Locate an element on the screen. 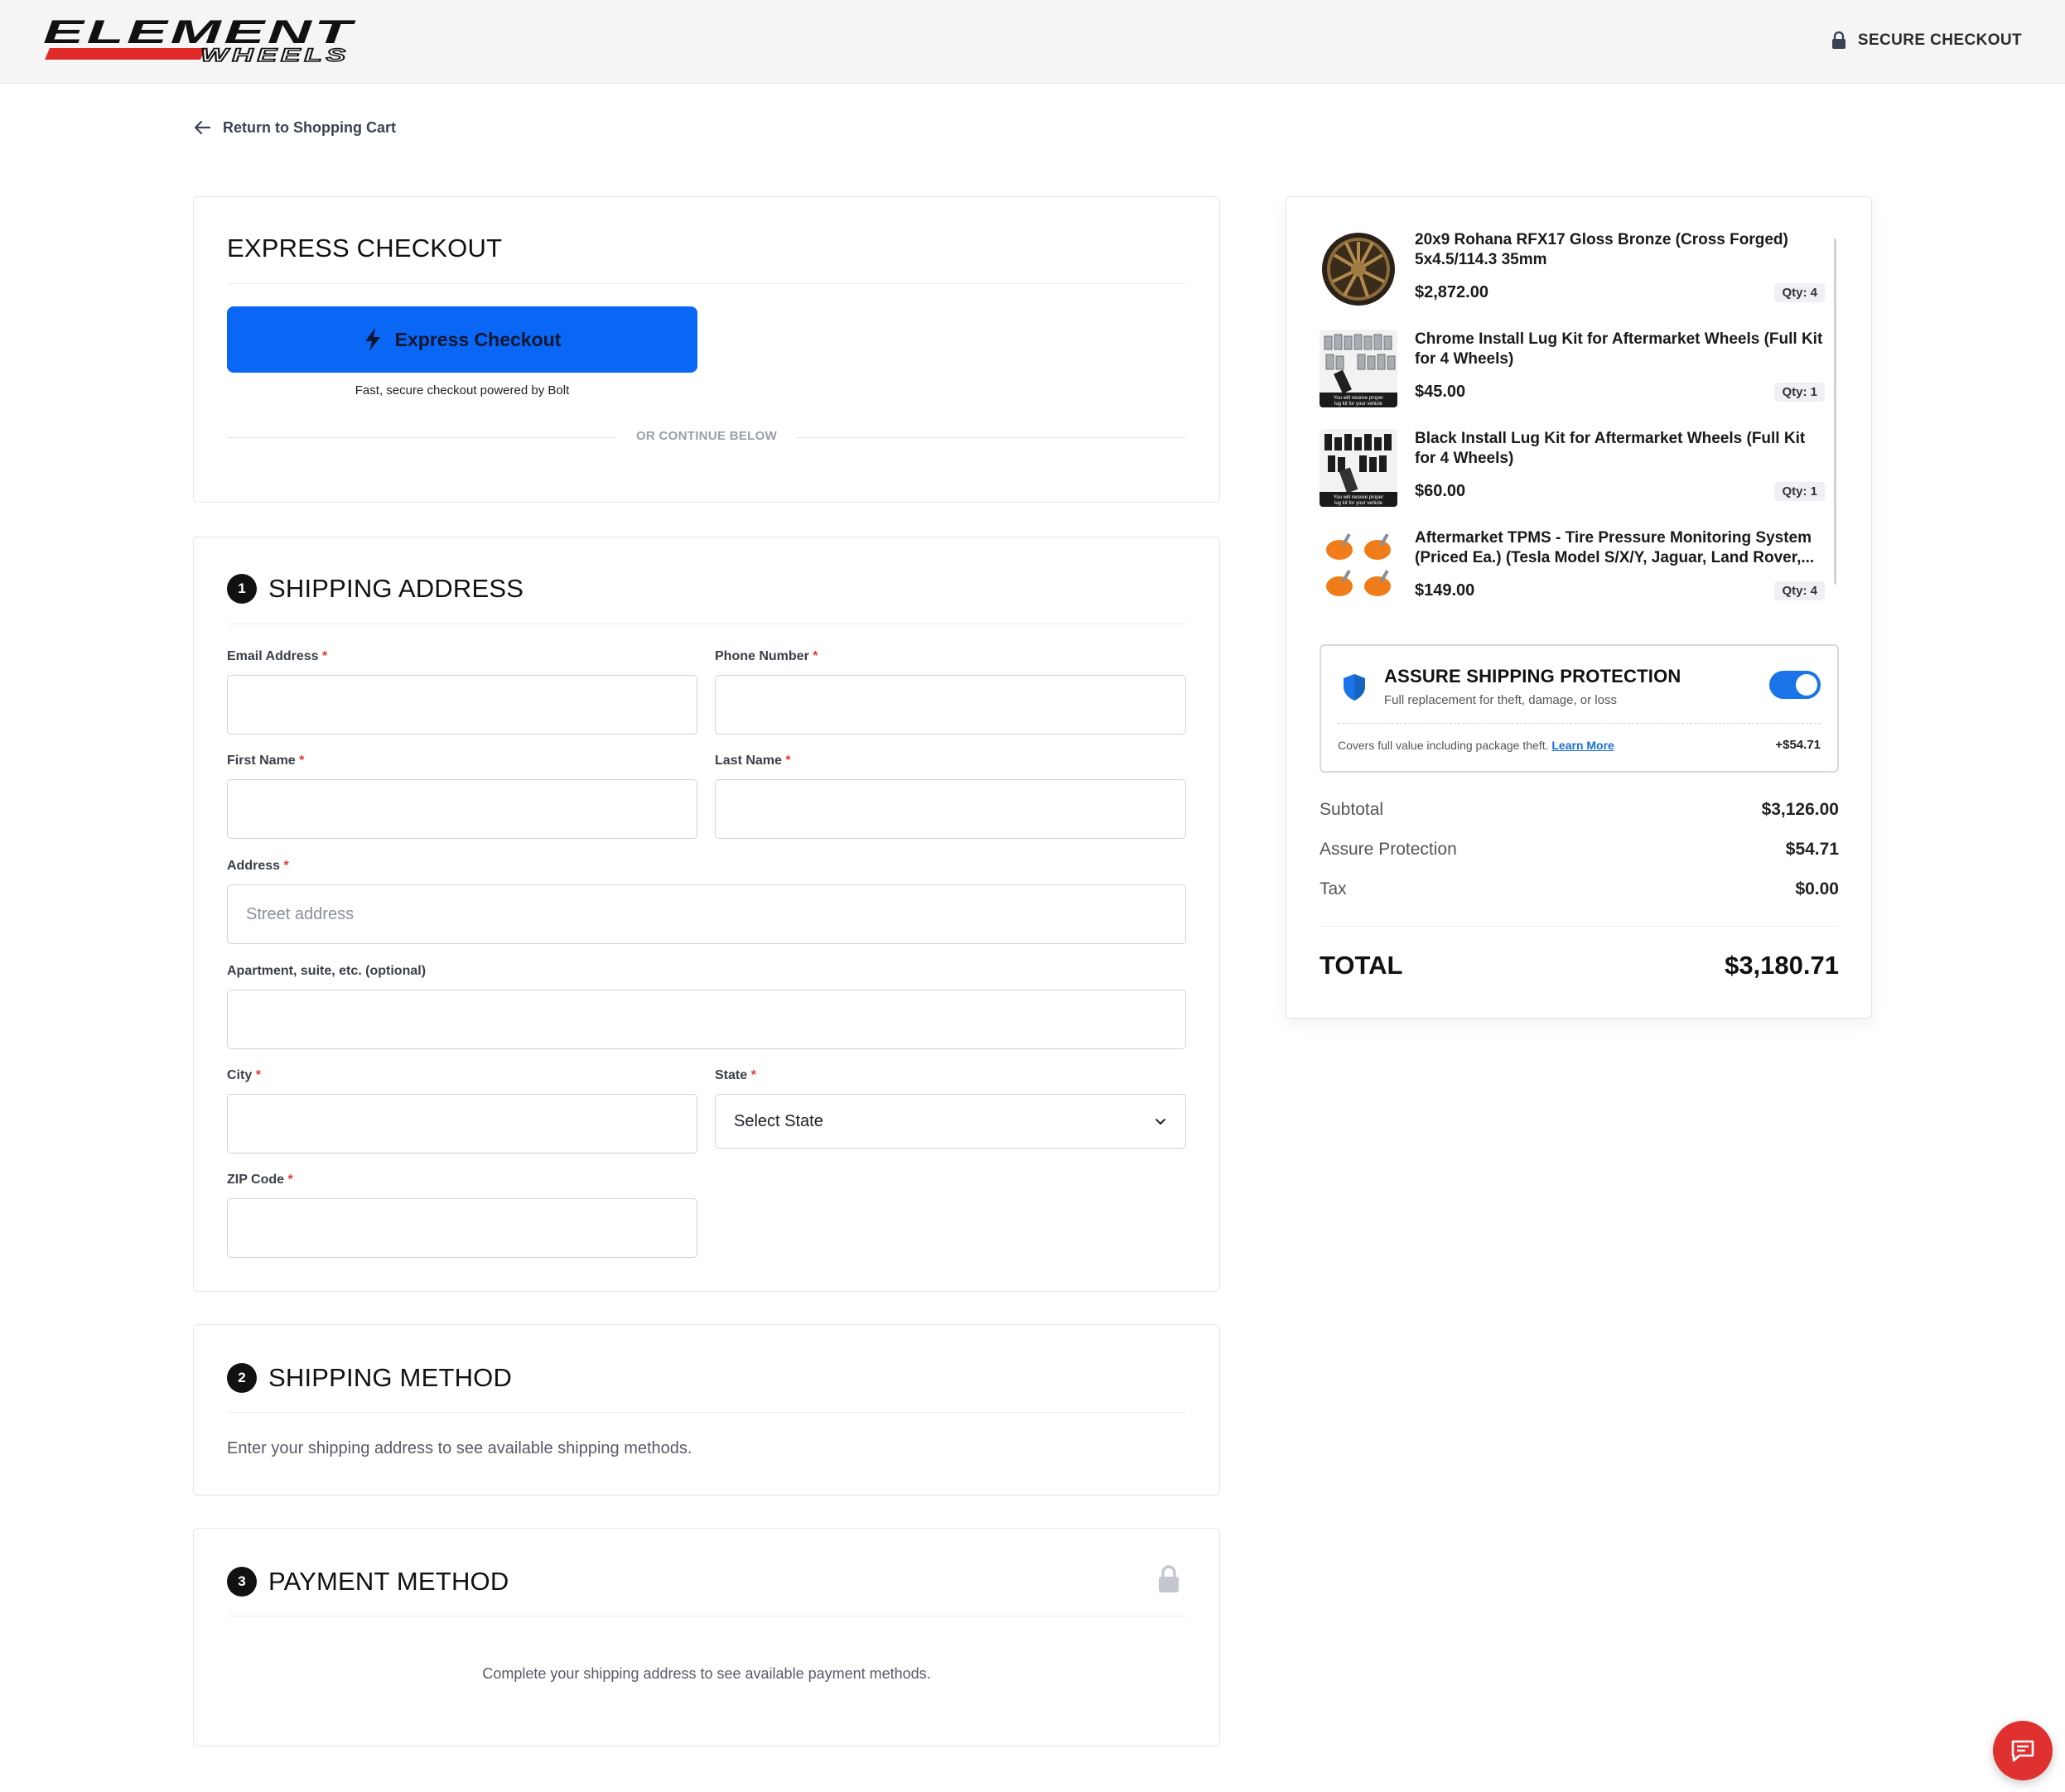 The width and height of the screenshot is (2065, 1792). cart-item-price: $2,872.00 is located at coordinates (1451, 292).